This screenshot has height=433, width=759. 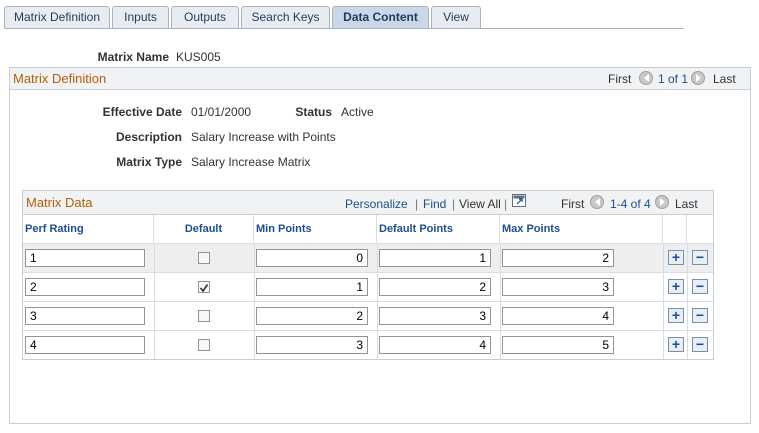 What do you see at coordinates (686, 204) in the screenshot?
I see `grid-last-label: Last` at bounding box center [686, 204].